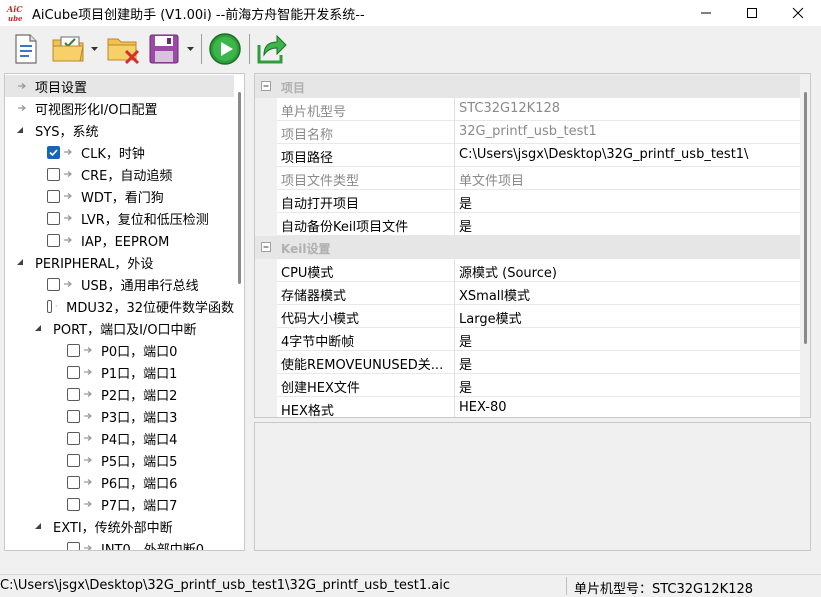 This screenshot has width=821, height=597. I want to click on tree-item: P0口，端口0, so click(119, 350).